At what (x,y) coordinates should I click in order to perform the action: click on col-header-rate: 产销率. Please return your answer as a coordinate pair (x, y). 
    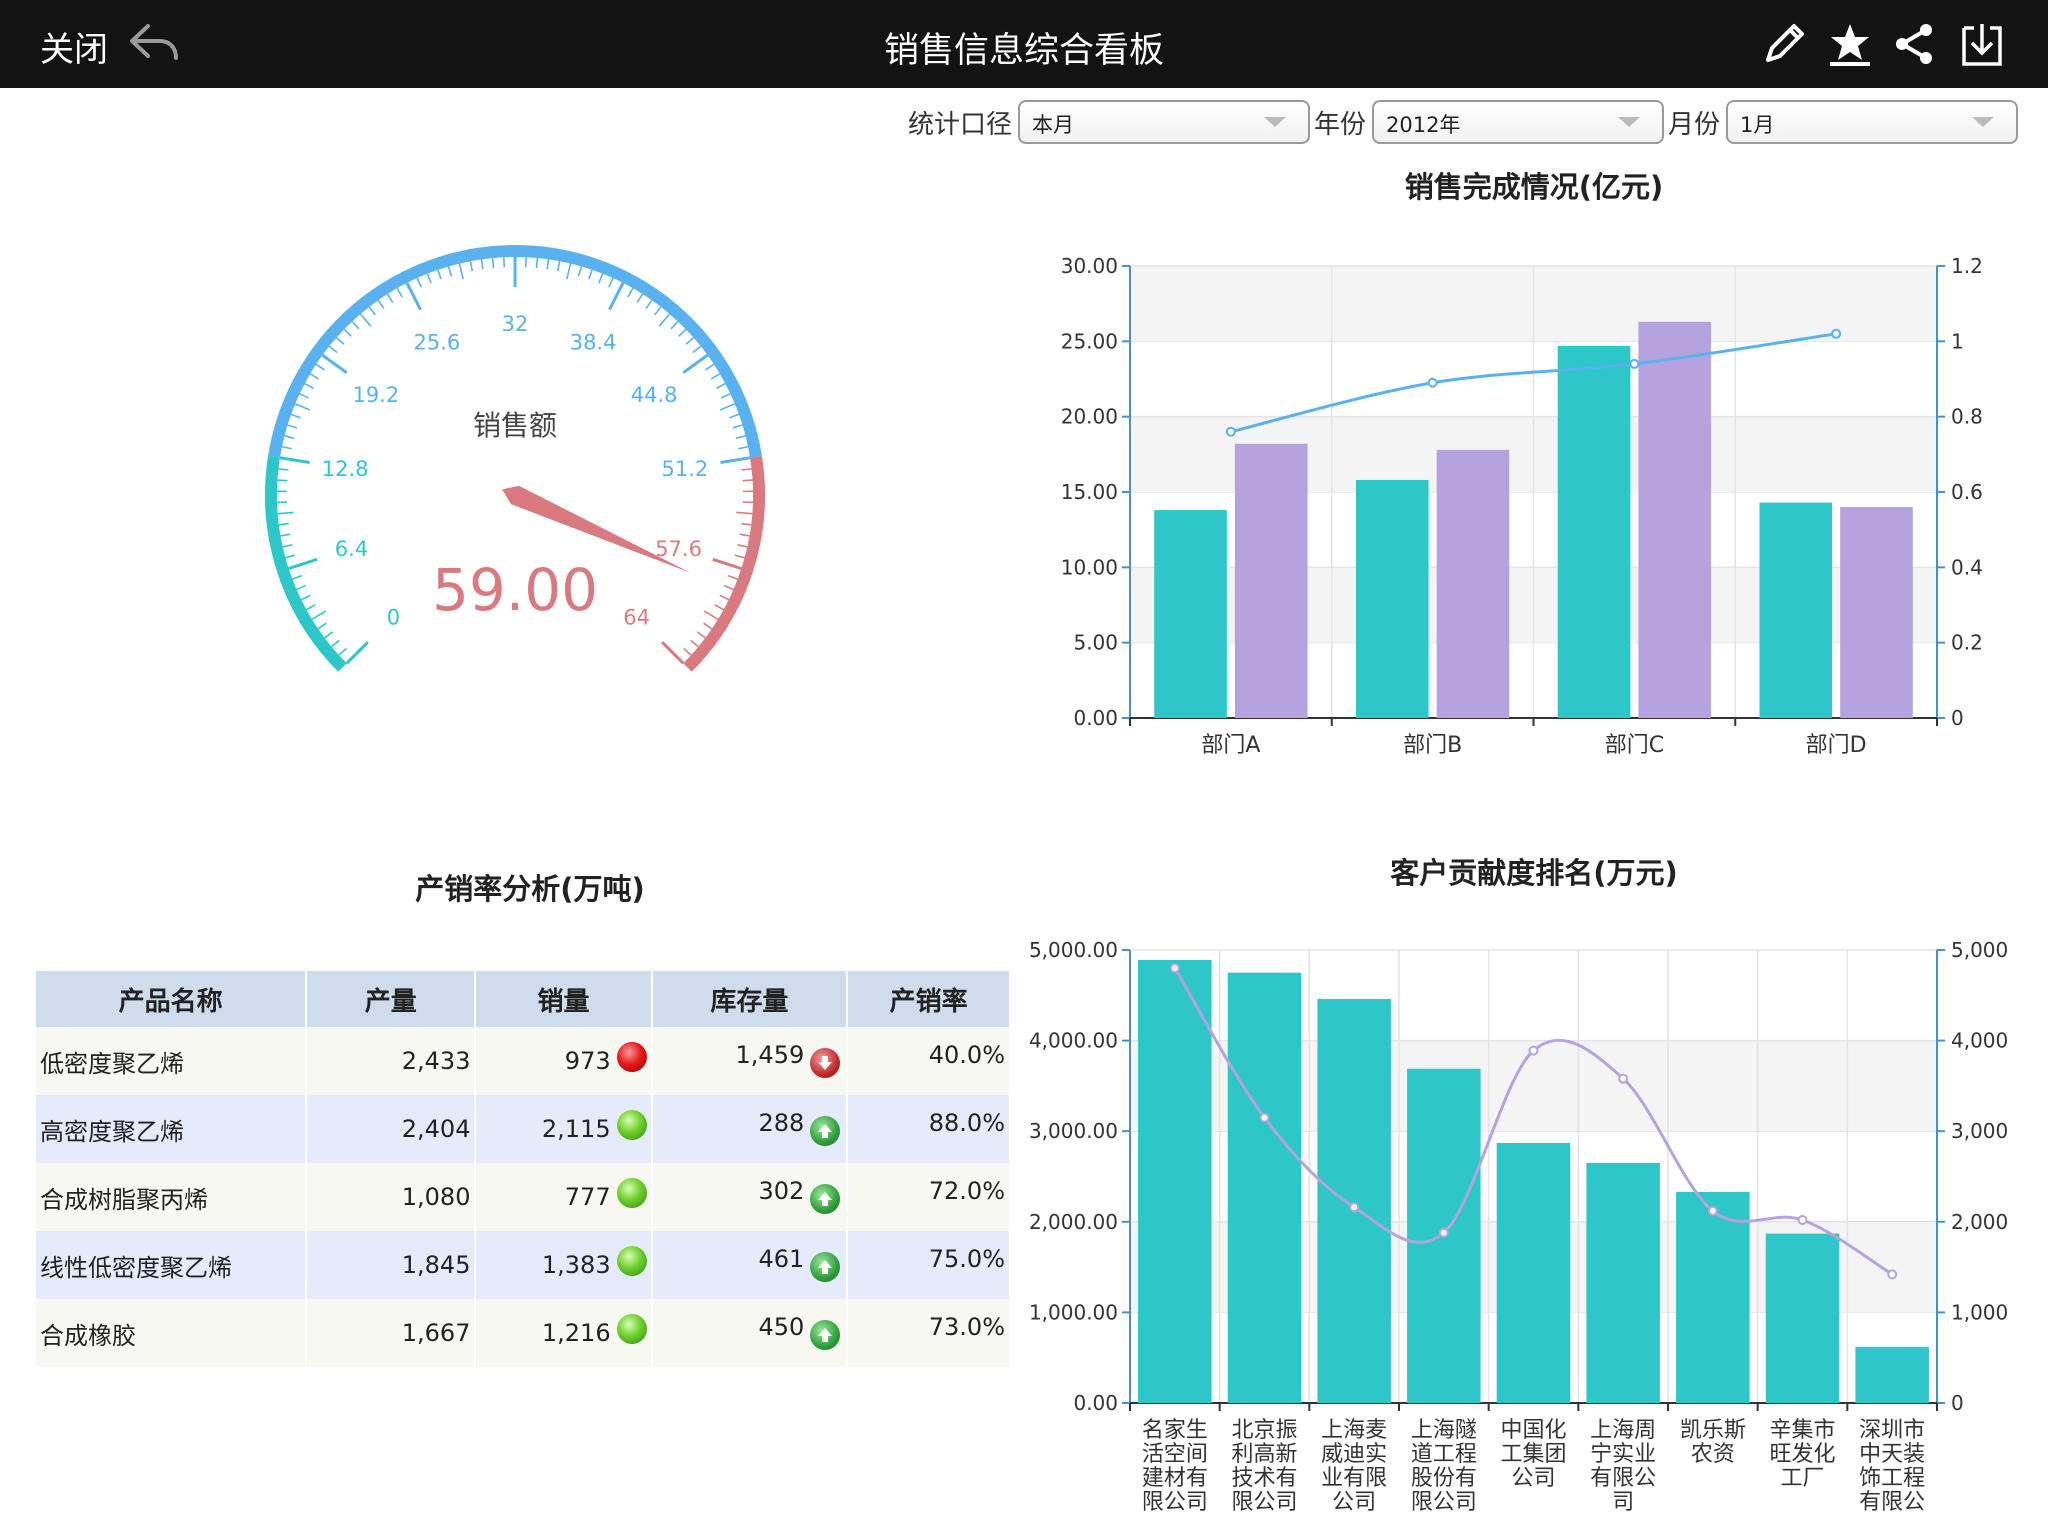
    Looking at the image, I should click on (929, 999).